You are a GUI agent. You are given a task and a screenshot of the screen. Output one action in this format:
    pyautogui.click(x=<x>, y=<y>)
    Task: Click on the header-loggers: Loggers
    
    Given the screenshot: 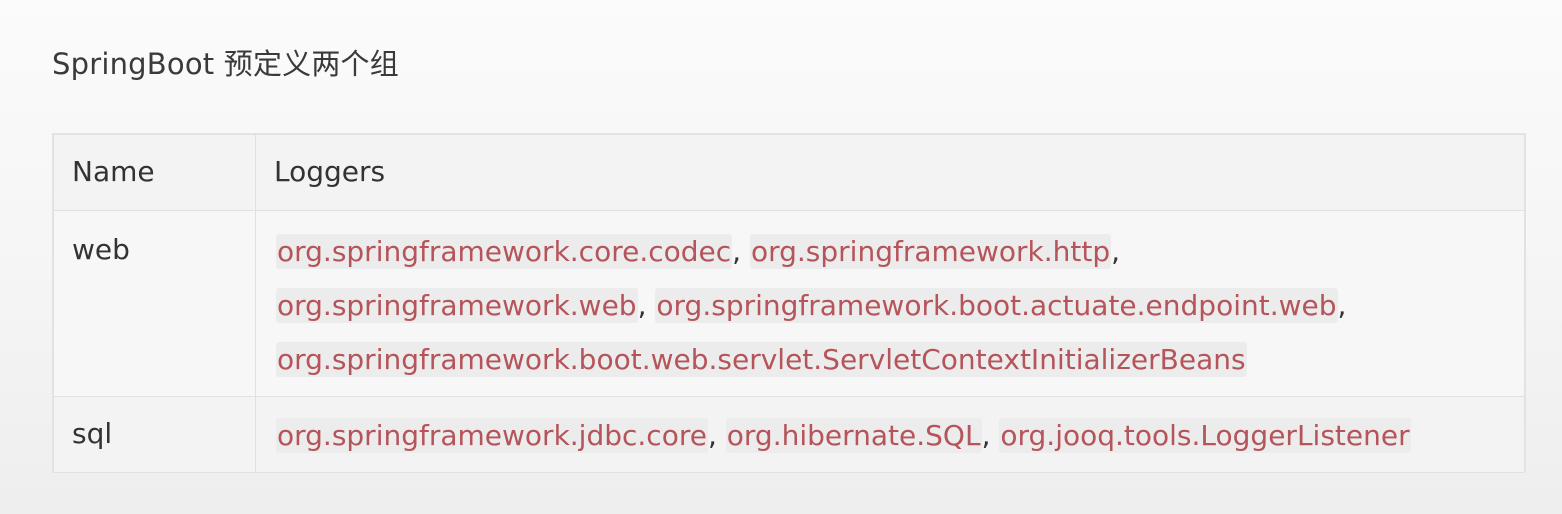 What is the action you would take?
    pyautogui.click(x=890, y=172)
    